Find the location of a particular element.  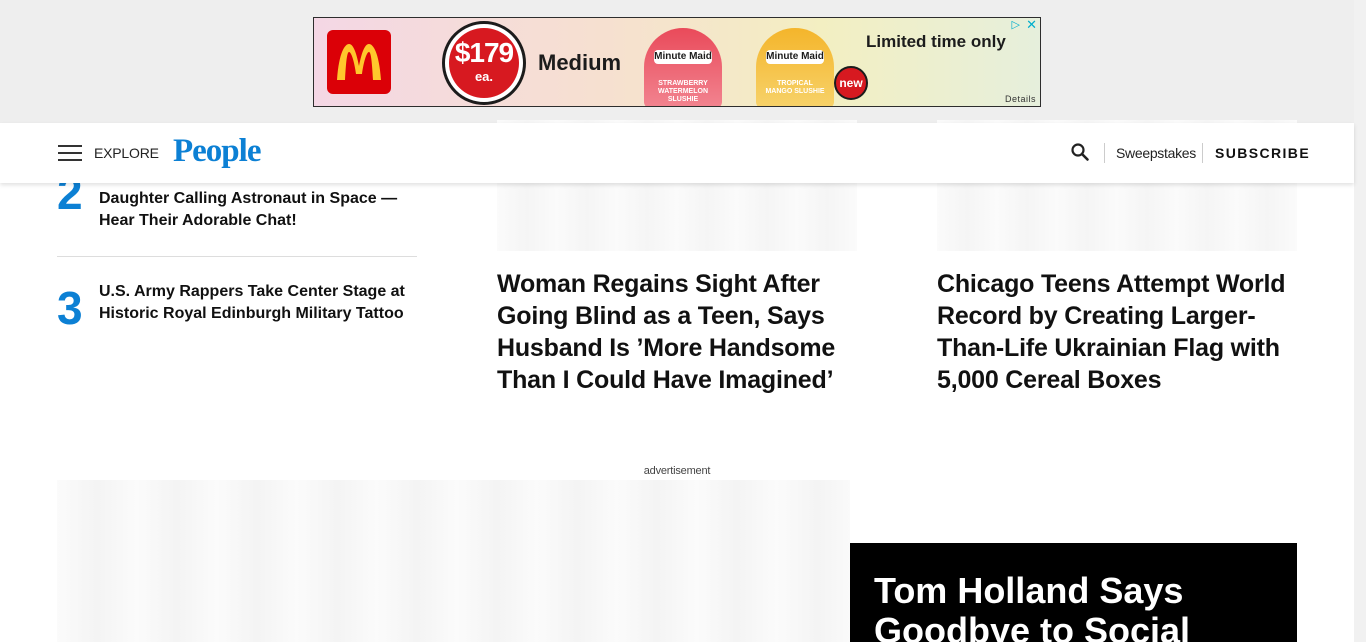

new-badge: new is located at coordinates (851, 83).